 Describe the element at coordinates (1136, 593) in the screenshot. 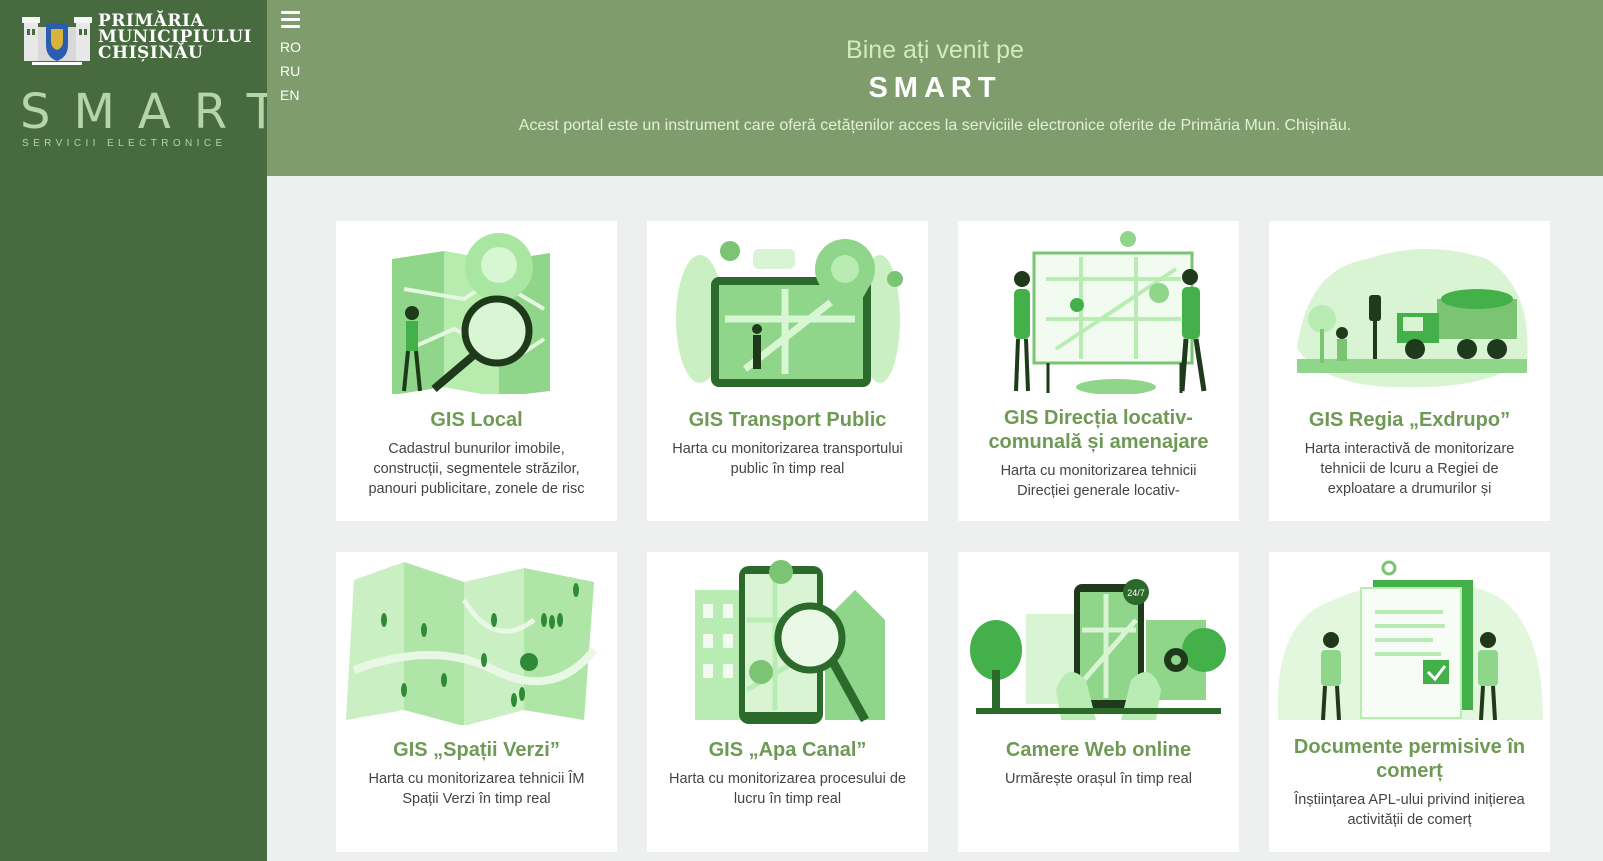

I see `svg-text: 24/7` at that location.